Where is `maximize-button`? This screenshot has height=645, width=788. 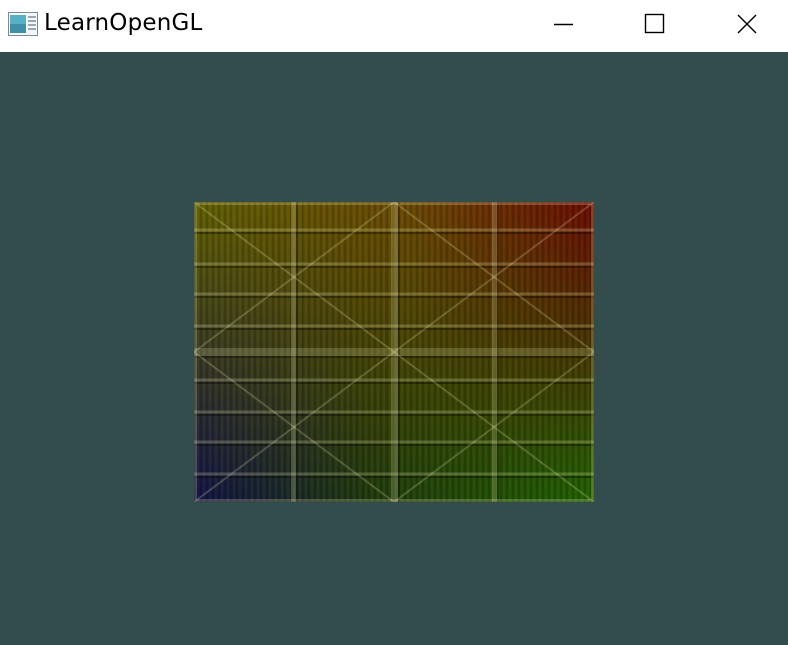
maximize-button is located at coordinates (654, 26).